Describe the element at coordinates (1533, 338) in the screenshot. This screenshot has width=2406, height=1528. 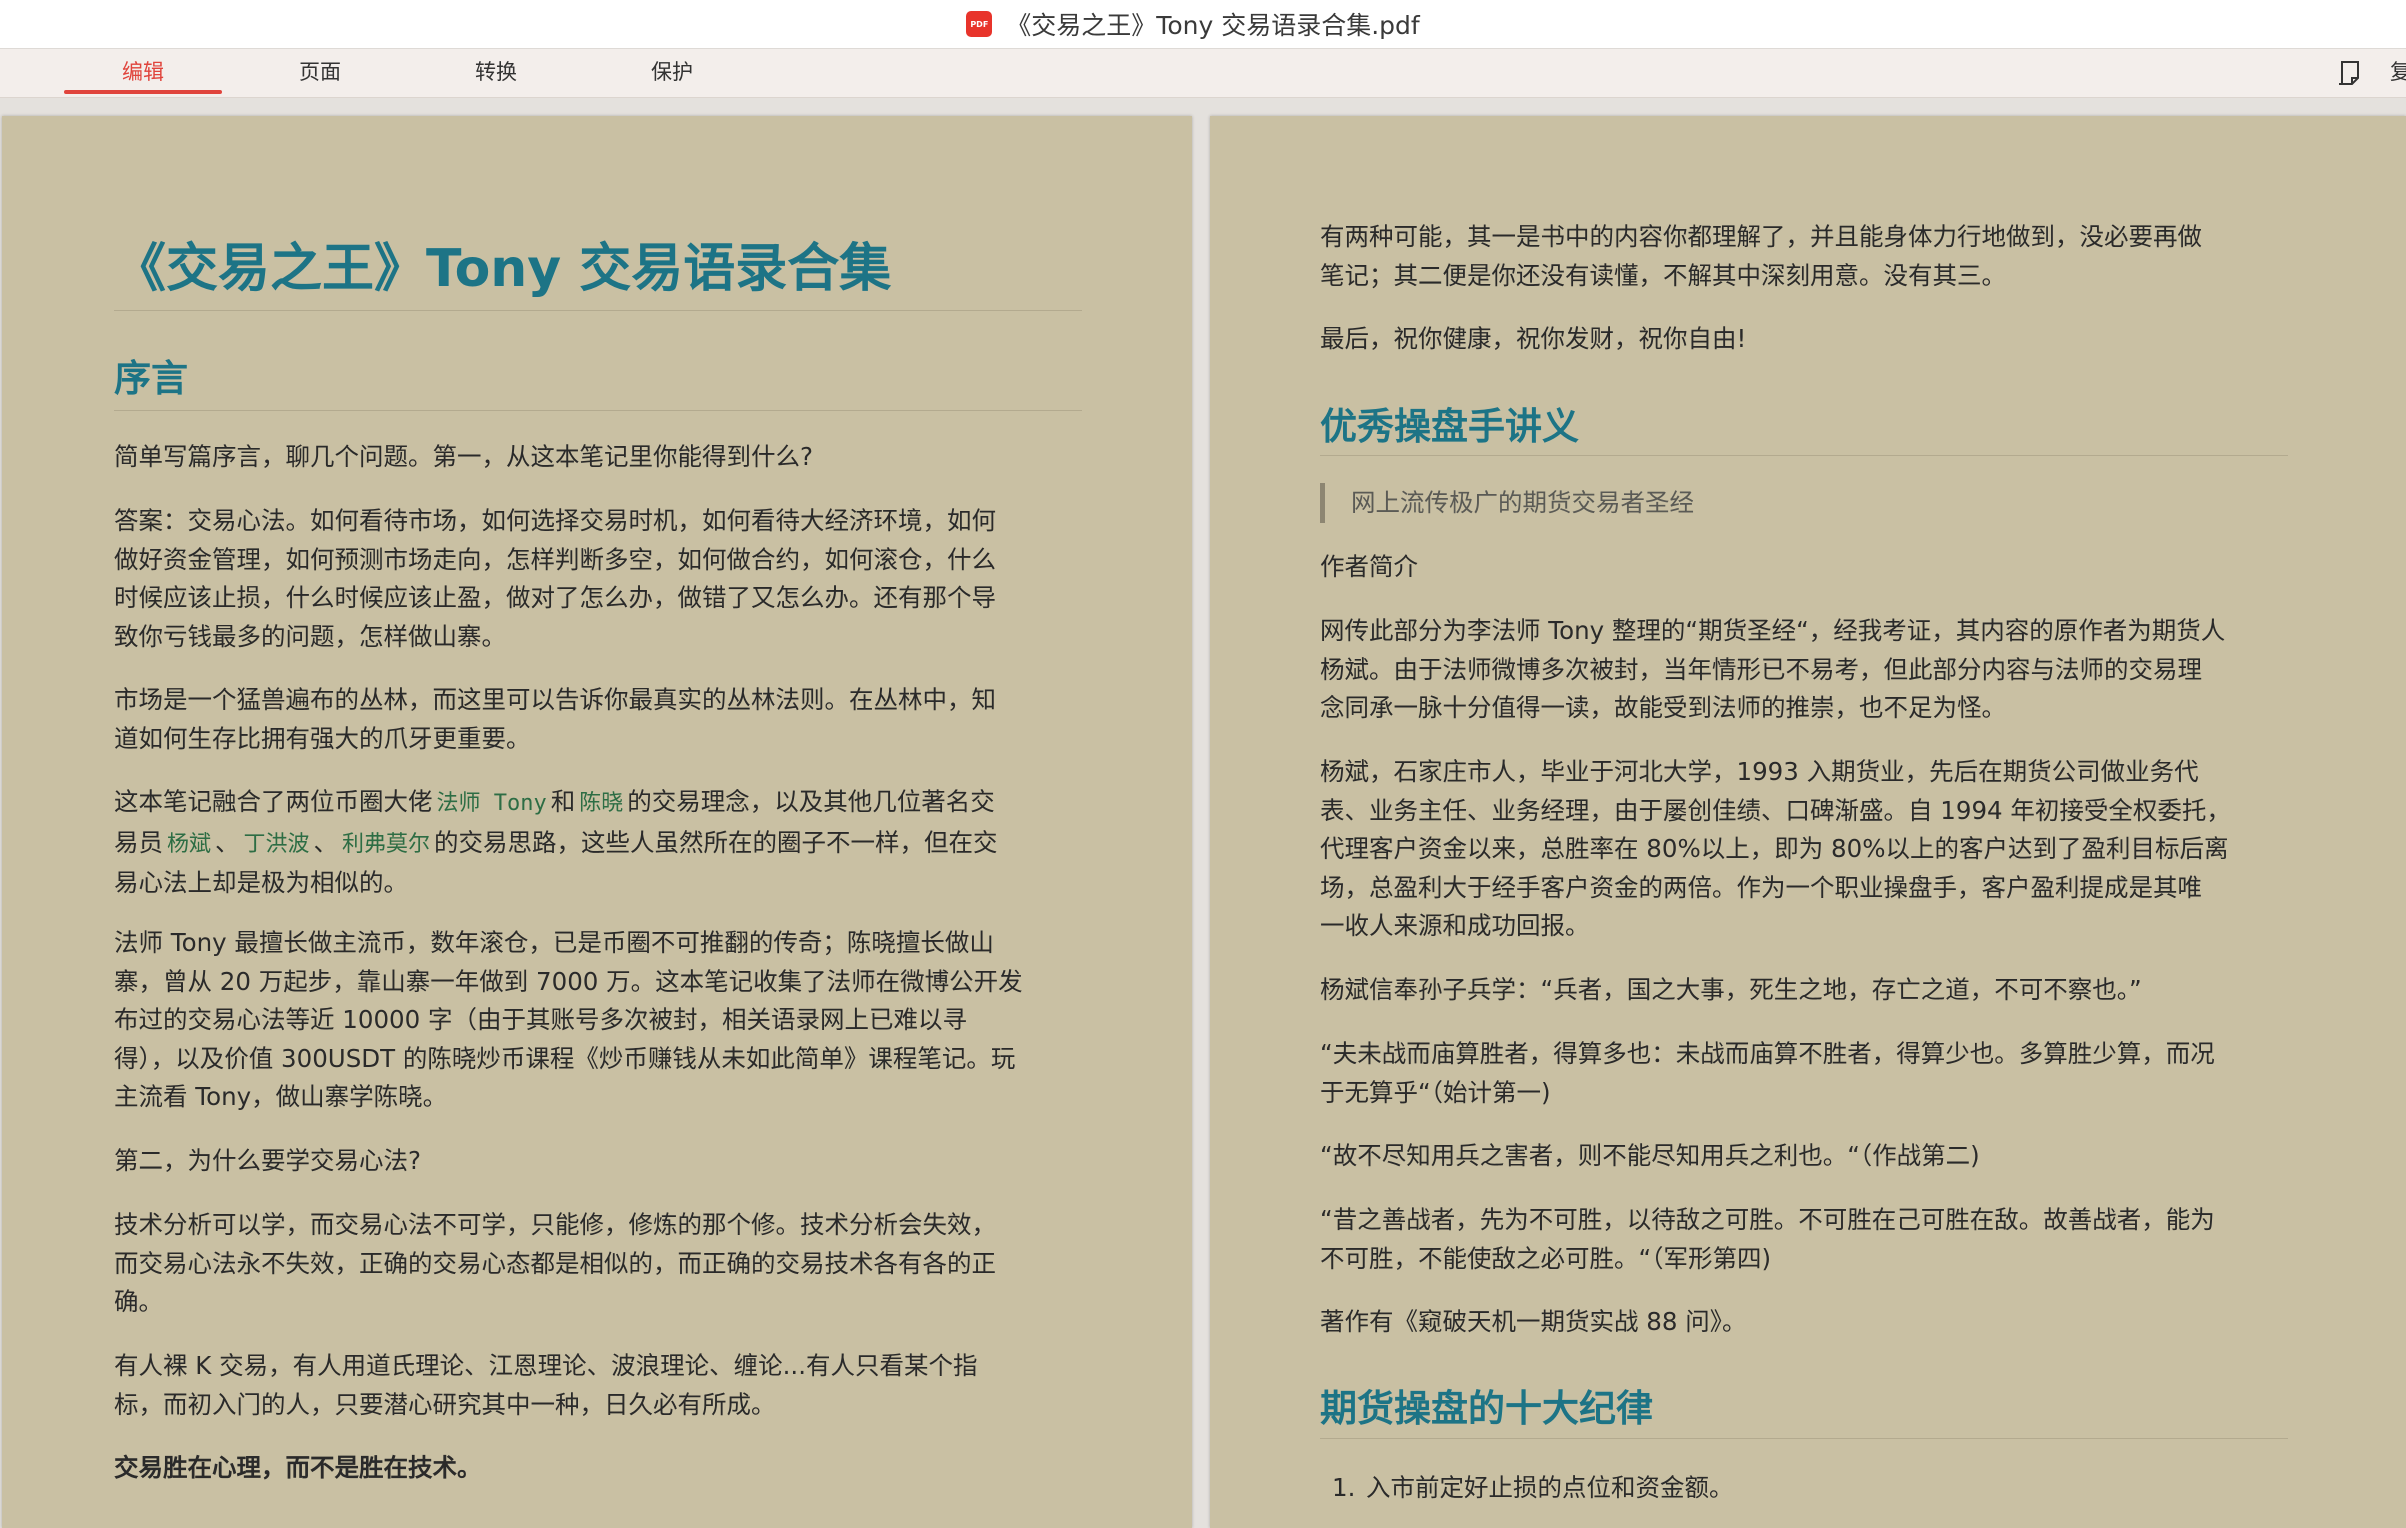
I see `paragraph: 最后，祝你健康，祝你发财，祝你自由!` at that location.